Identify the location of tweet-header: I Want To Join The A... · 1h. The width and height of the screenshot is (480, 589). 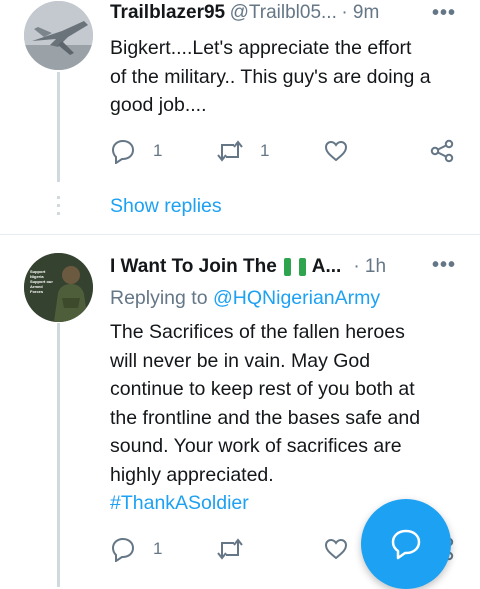
(270, 267).